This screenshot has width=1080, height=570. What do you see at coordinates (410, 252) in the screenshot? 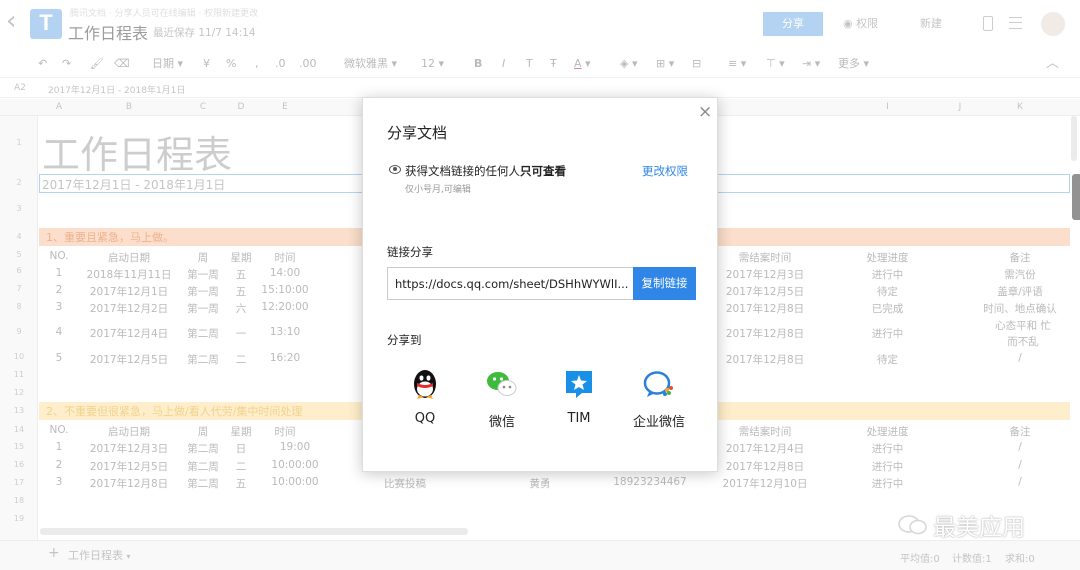
I see `link-share-label: 链接分享` at bounding box center [410, 252].